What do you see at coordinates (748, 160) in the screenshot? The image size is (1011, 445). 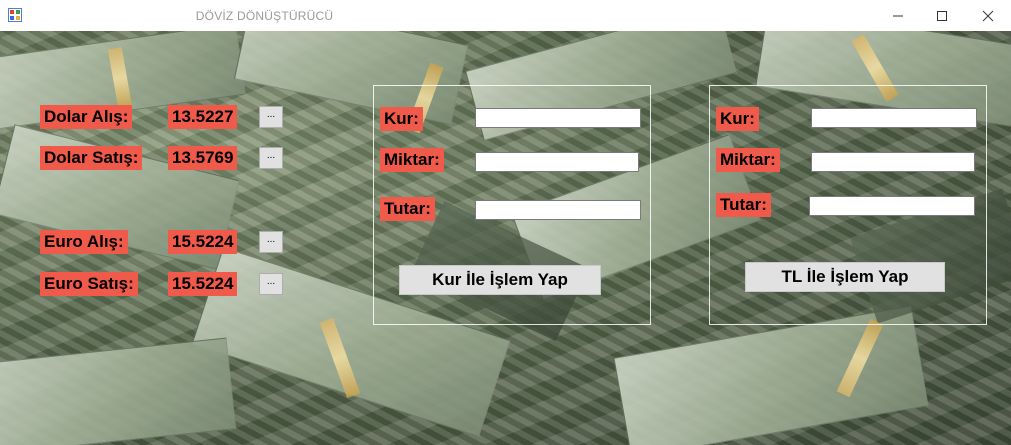 I see `tl-panel-miktar-label: Miktar:` at bounding box center [748, 160].